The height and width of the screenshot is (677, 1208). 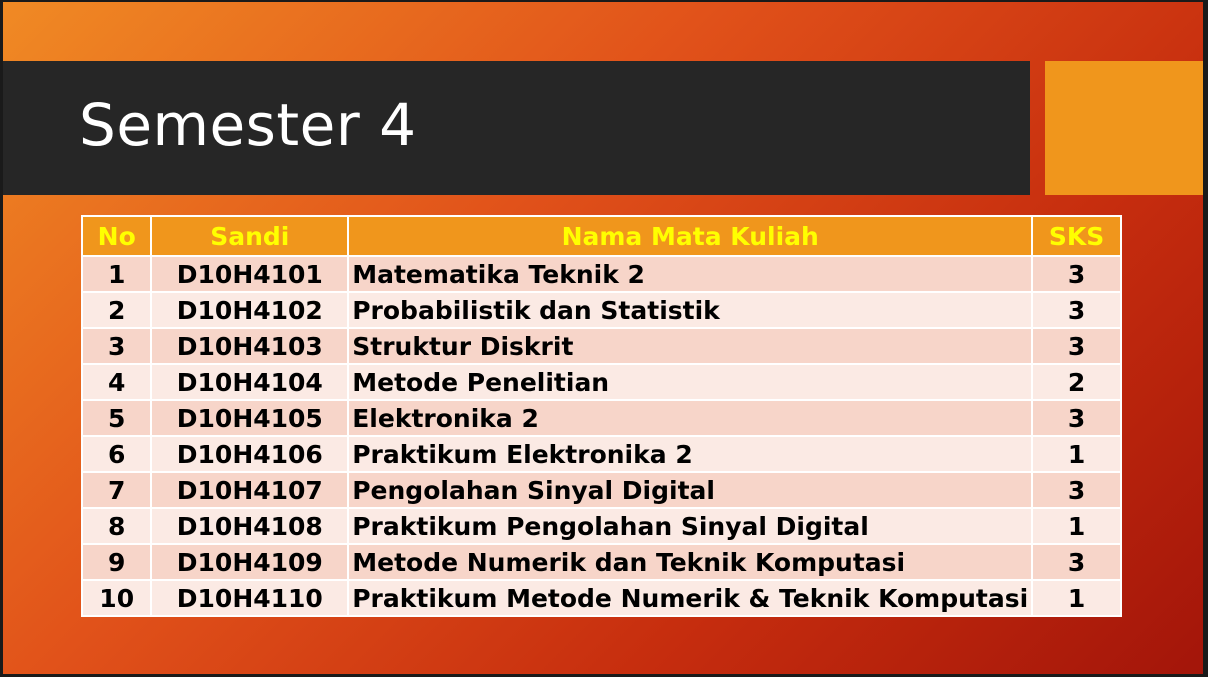 I want to click on cell-name: Metode Penelitian, so click(x=690, y=382).